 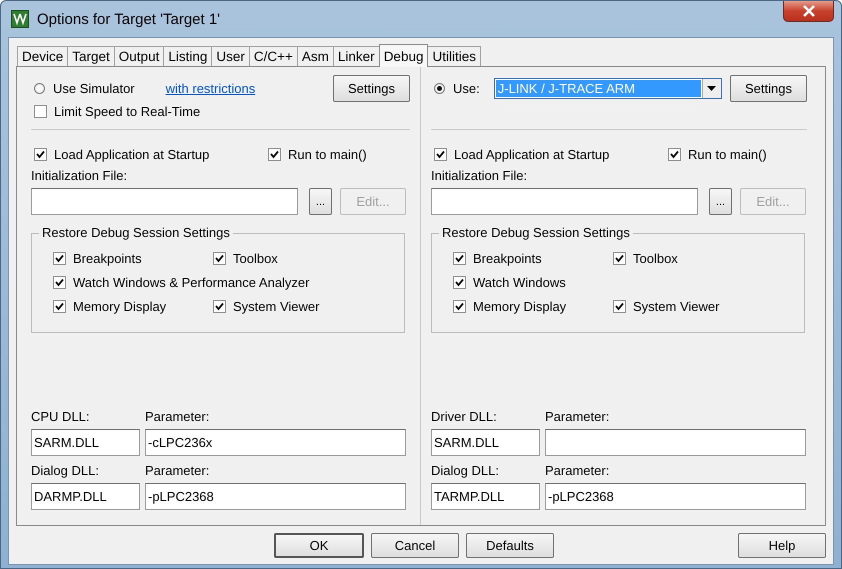 What do you see at coordinates (20, 19) in the screenshot?
I see `app-icon` at bounding box center [20, 19].